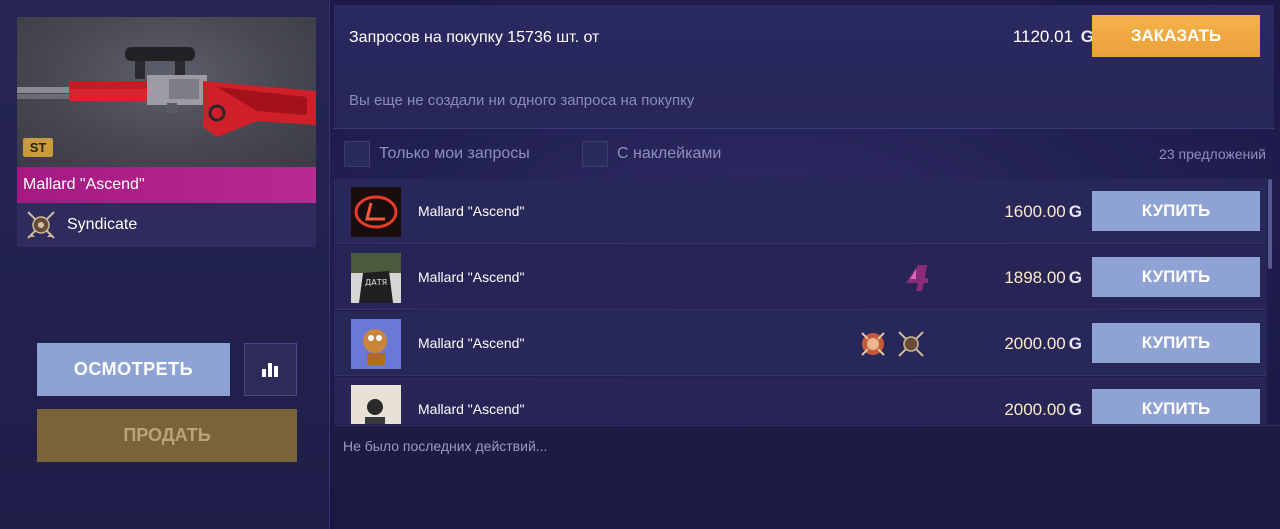 The width and height of the screenshot is (1280, 529). I want to click on offer-price-value: 1898.00, so click(1035, 277).